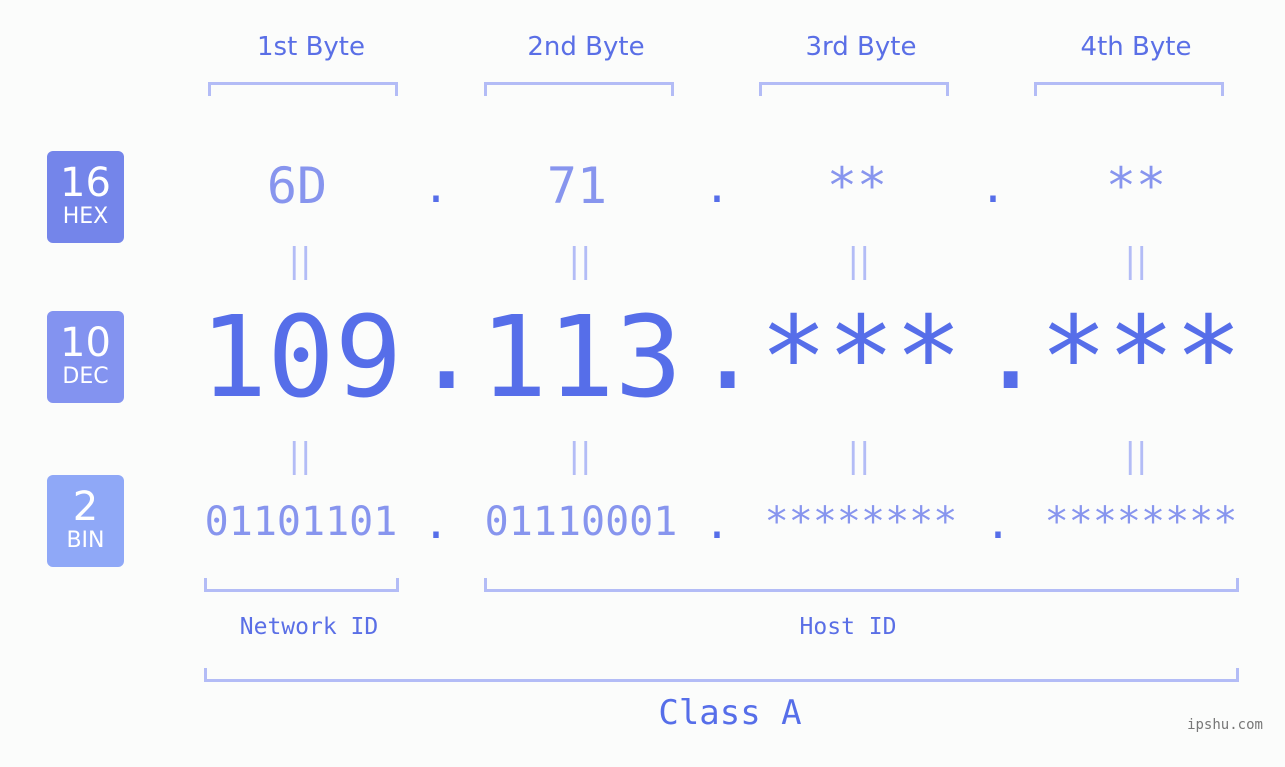  What do you see at coordinates (85, 183) in the screenshot?
I see `hex-badge-number: 16` at bounding box center [85, 183].